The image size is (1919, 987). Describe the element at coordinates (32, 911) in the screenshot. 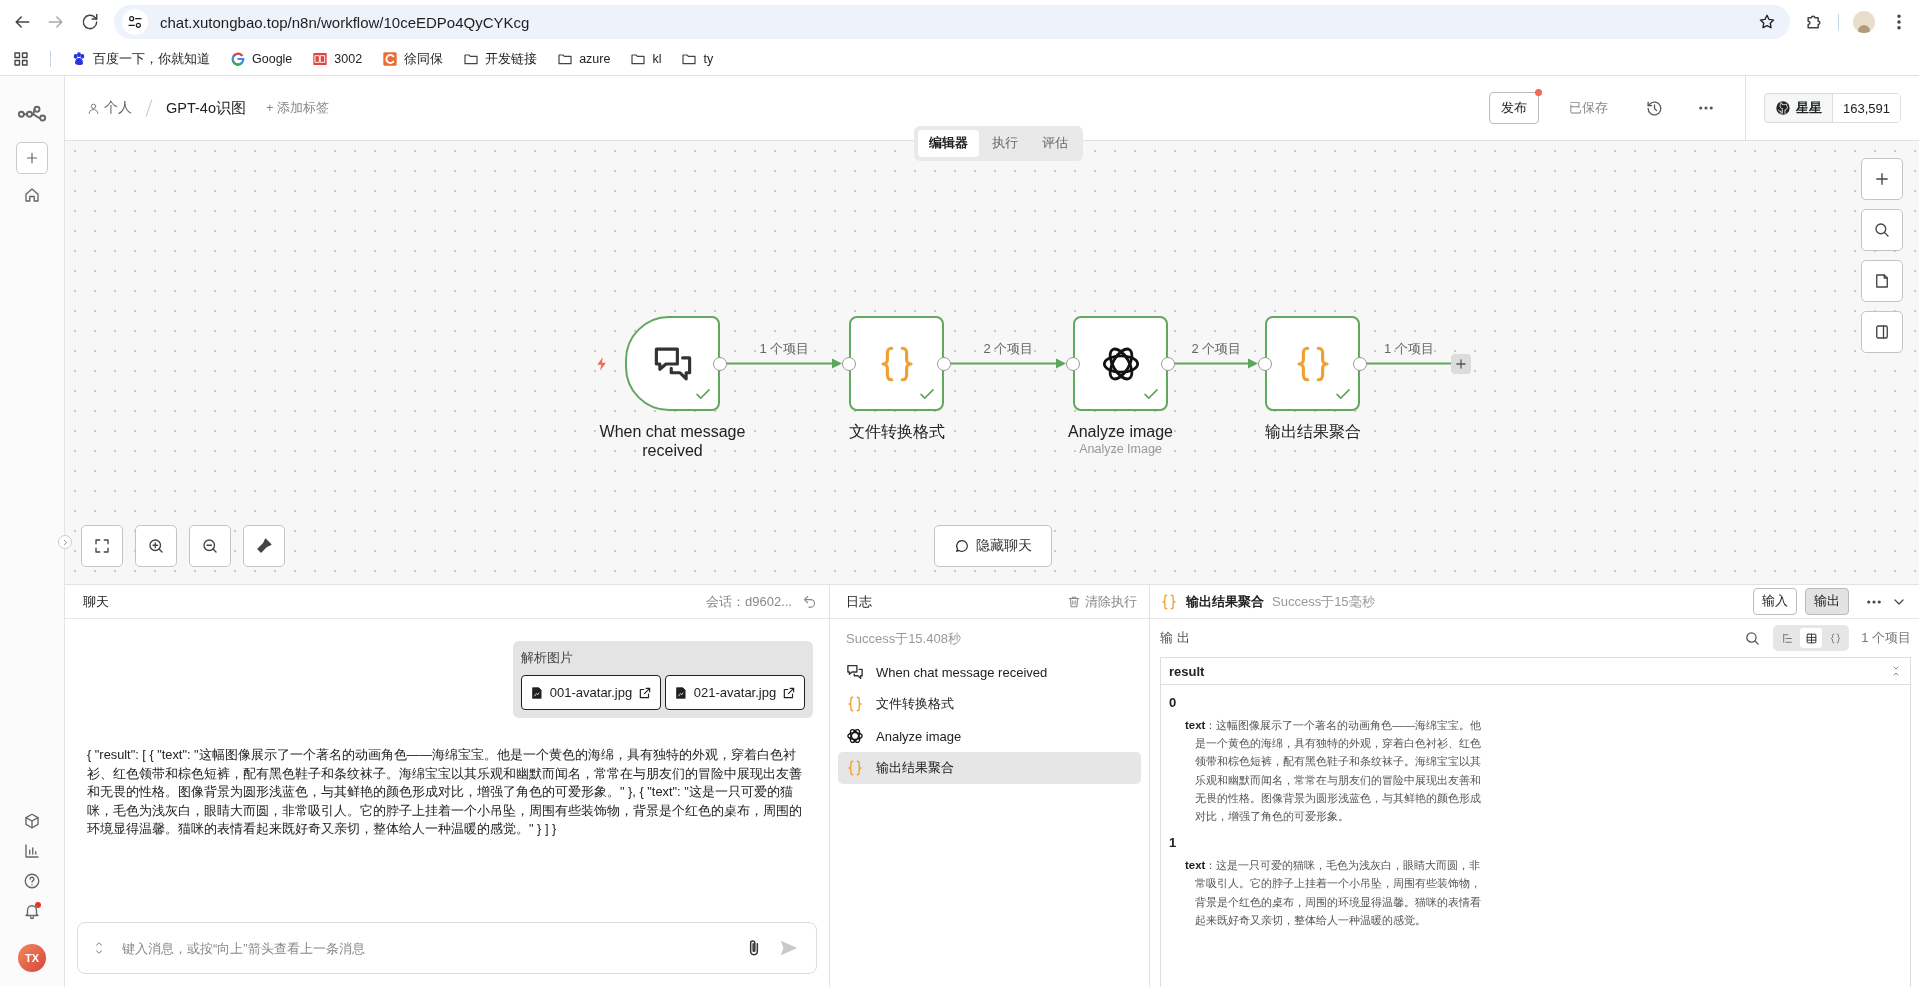

I see `bell-icon` at that location.